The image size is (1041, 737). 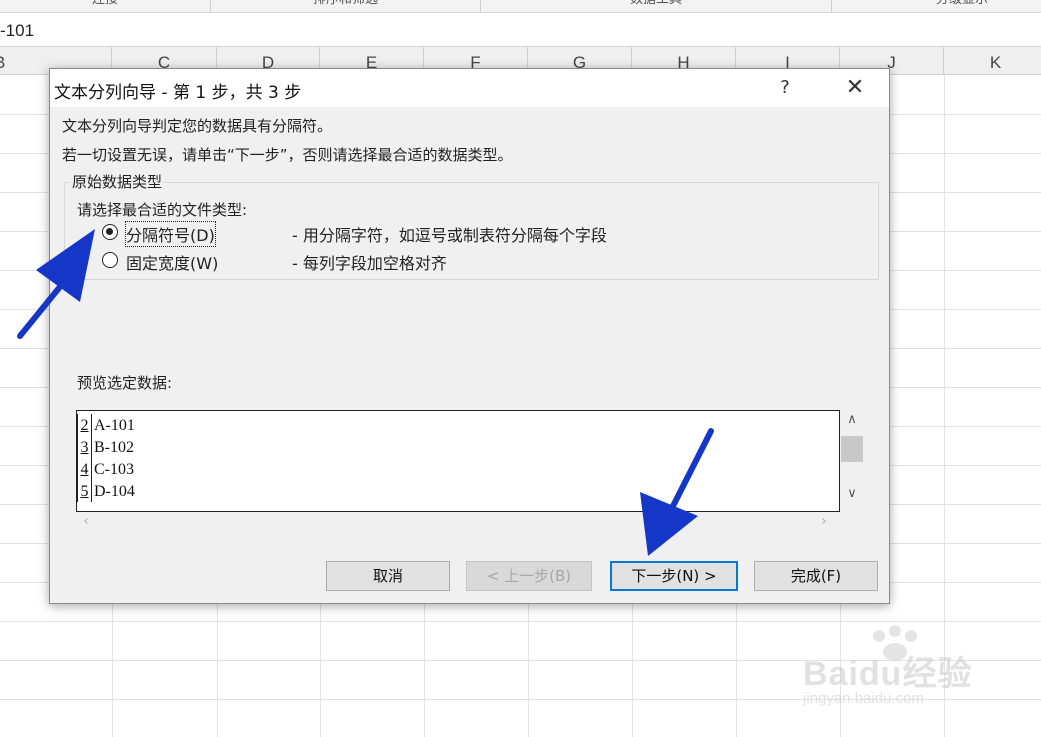 I want to click on preview-row-text: C-103, so click(x=114, y=469).